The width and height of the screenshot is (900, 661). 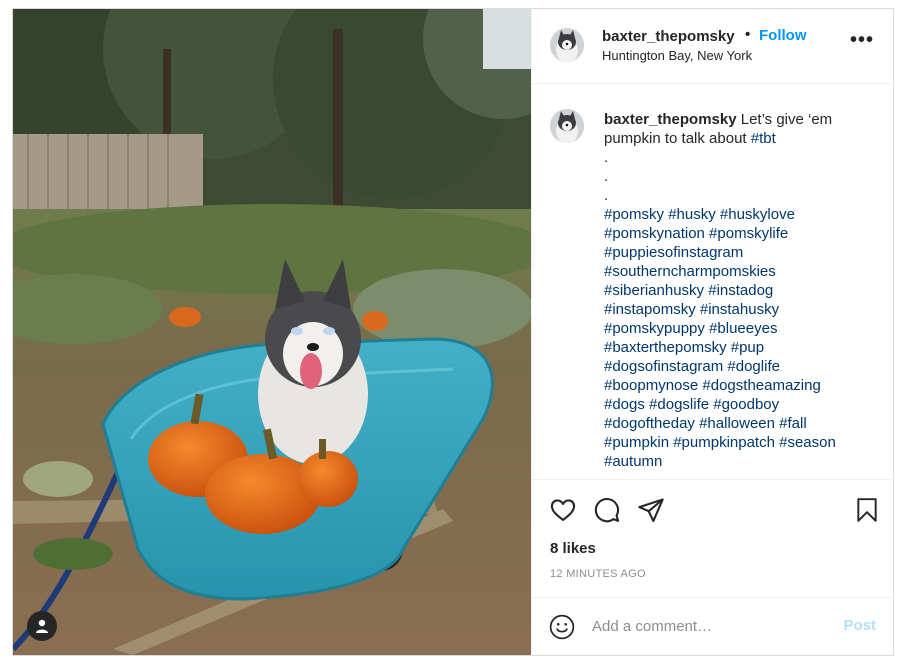 I want to click on hashtag-line: #puppiesofinstagram, so click(x=739, y=252).